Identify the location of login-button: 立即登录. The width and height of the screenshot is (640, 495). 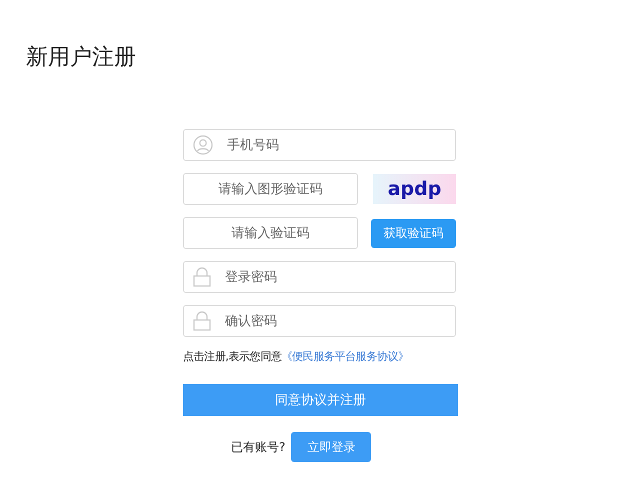
(331, 447).